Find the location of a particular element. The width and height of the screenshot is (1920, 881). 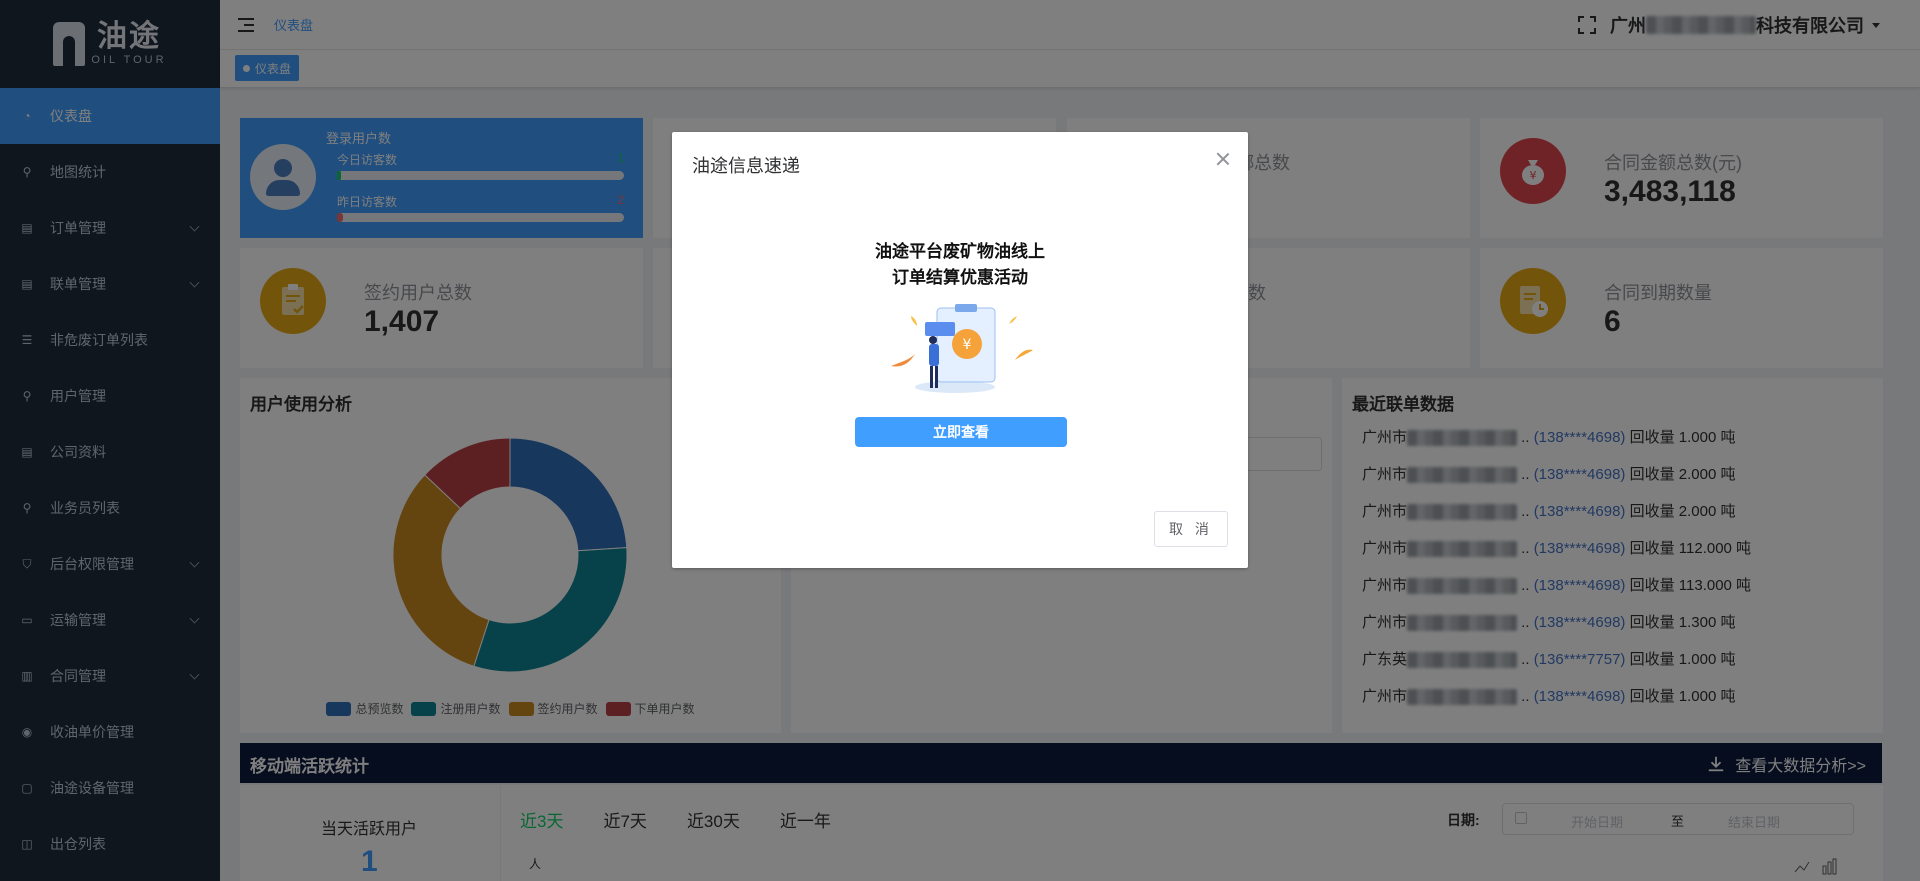

dialog-title: 油途信息速递 is located at coordinates (746, 166).